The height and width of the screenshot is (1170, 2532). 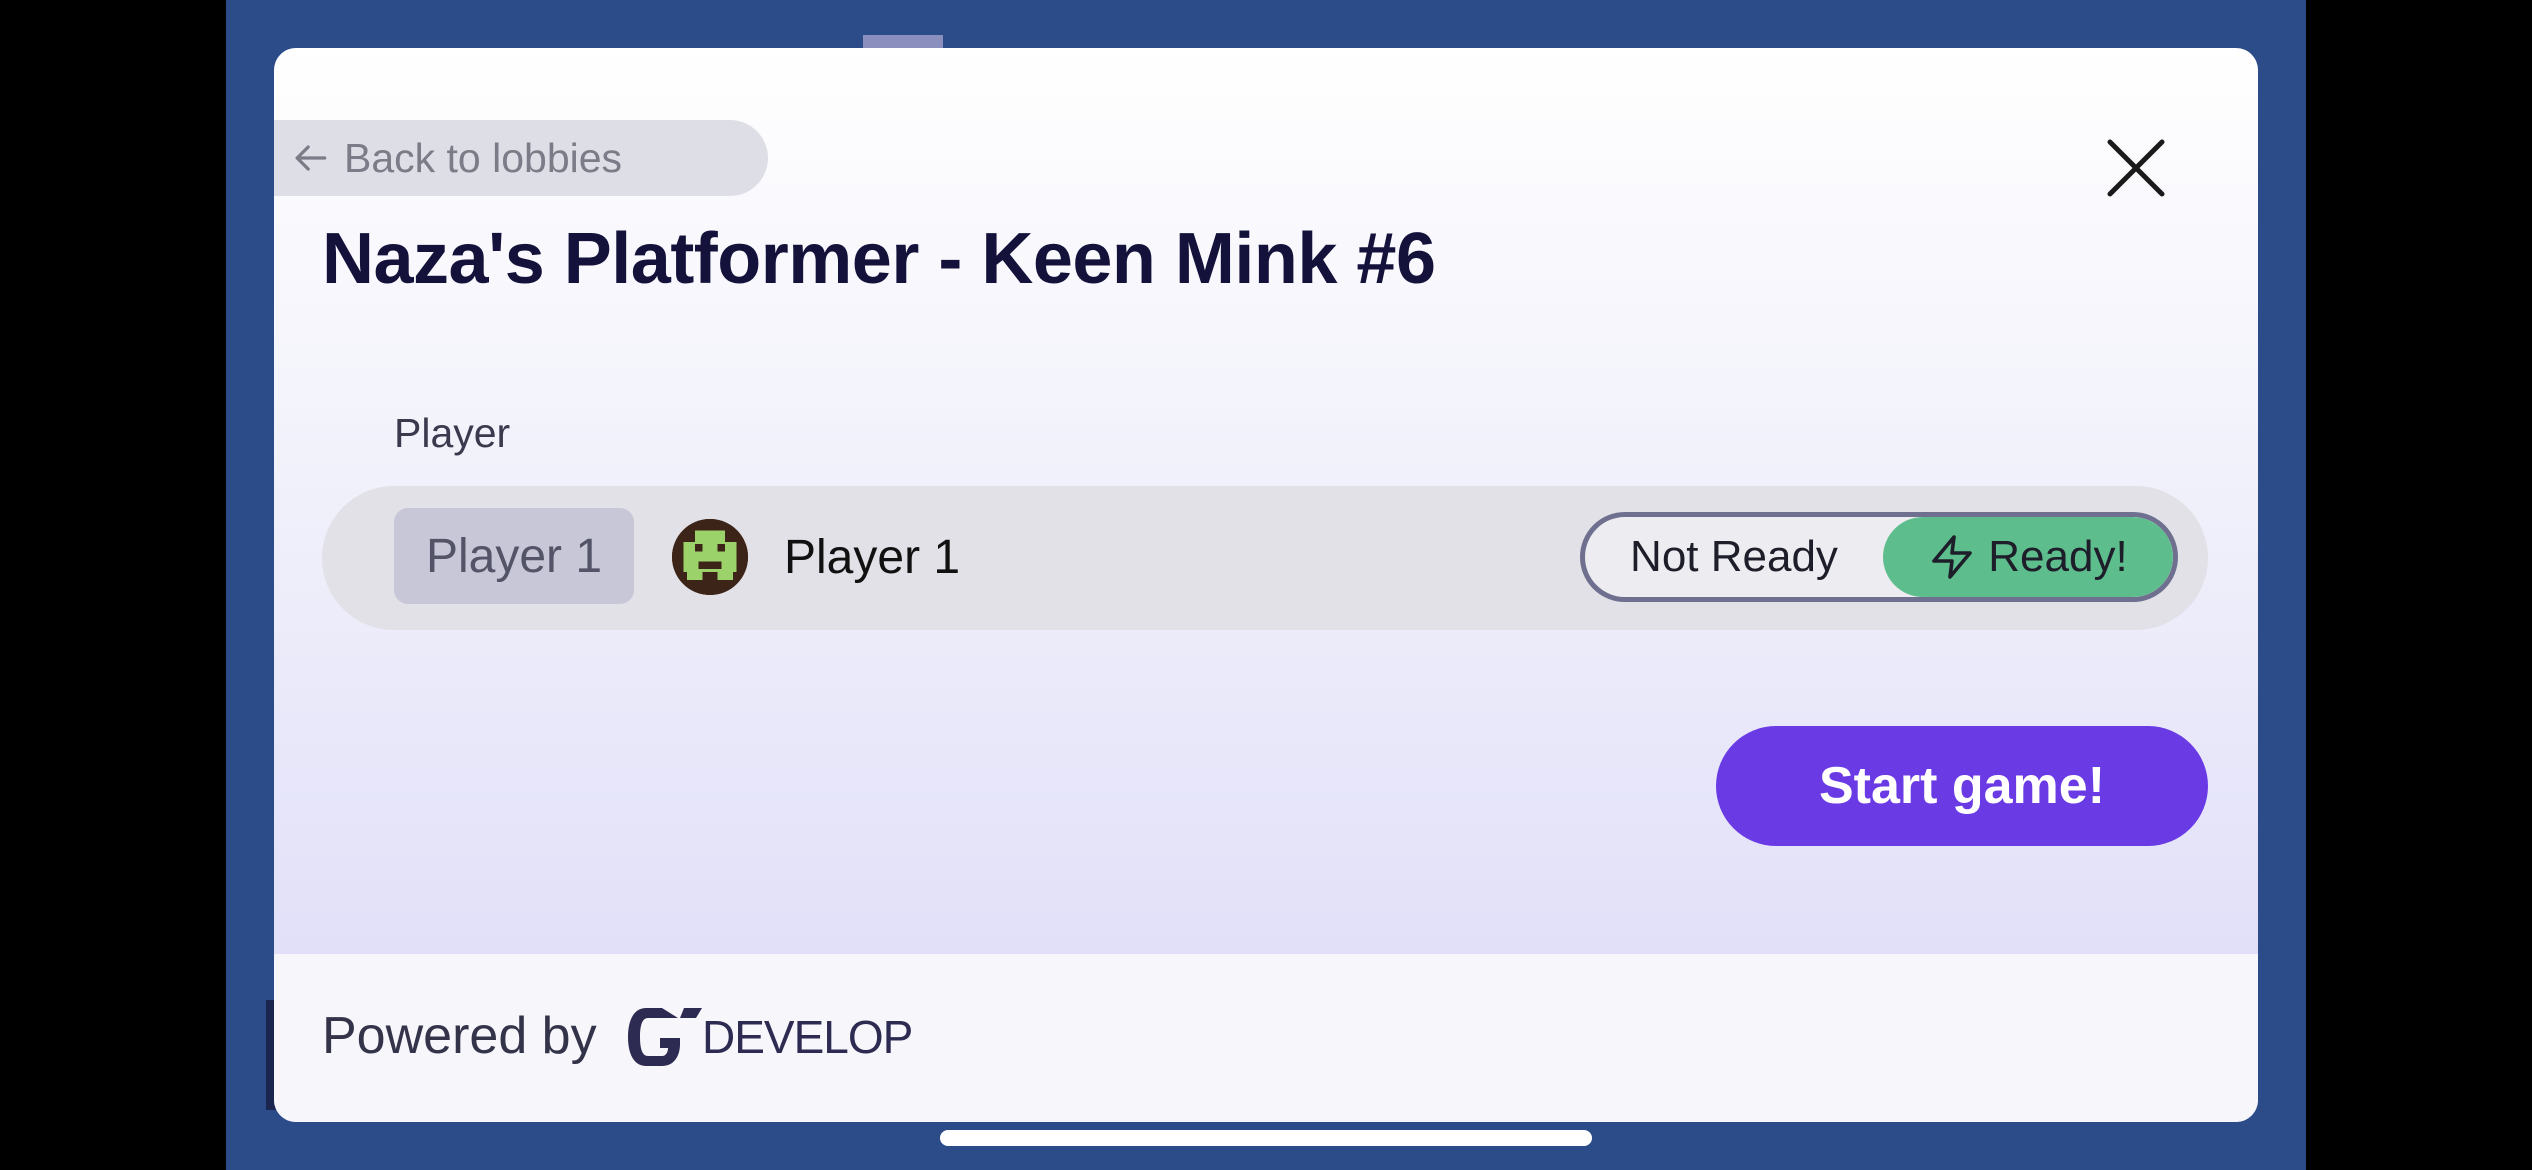 I want to click on player-avatar, so click(x=710, y=557).